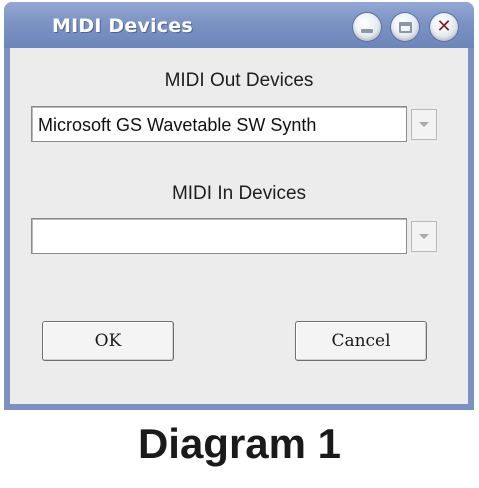 This screenshot has width=479, height=488. Describe the element at coordinates (122, 26) in the screenshot. I see `window-title: MIDI Devices` at that location.